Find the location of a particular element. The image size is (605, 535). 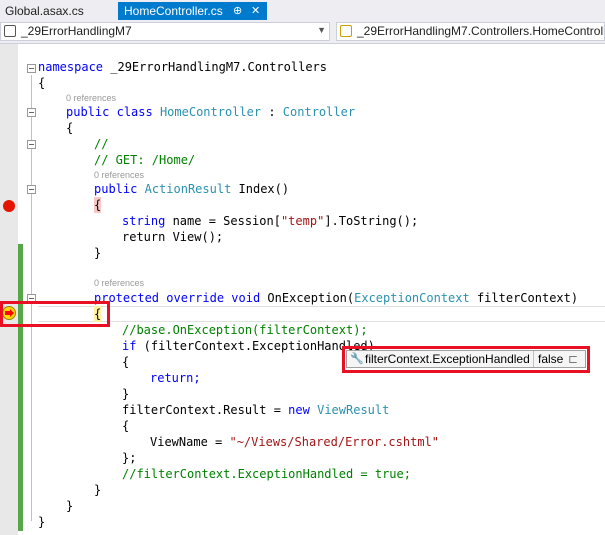

code-line: // is located at coordinates (101, 144).